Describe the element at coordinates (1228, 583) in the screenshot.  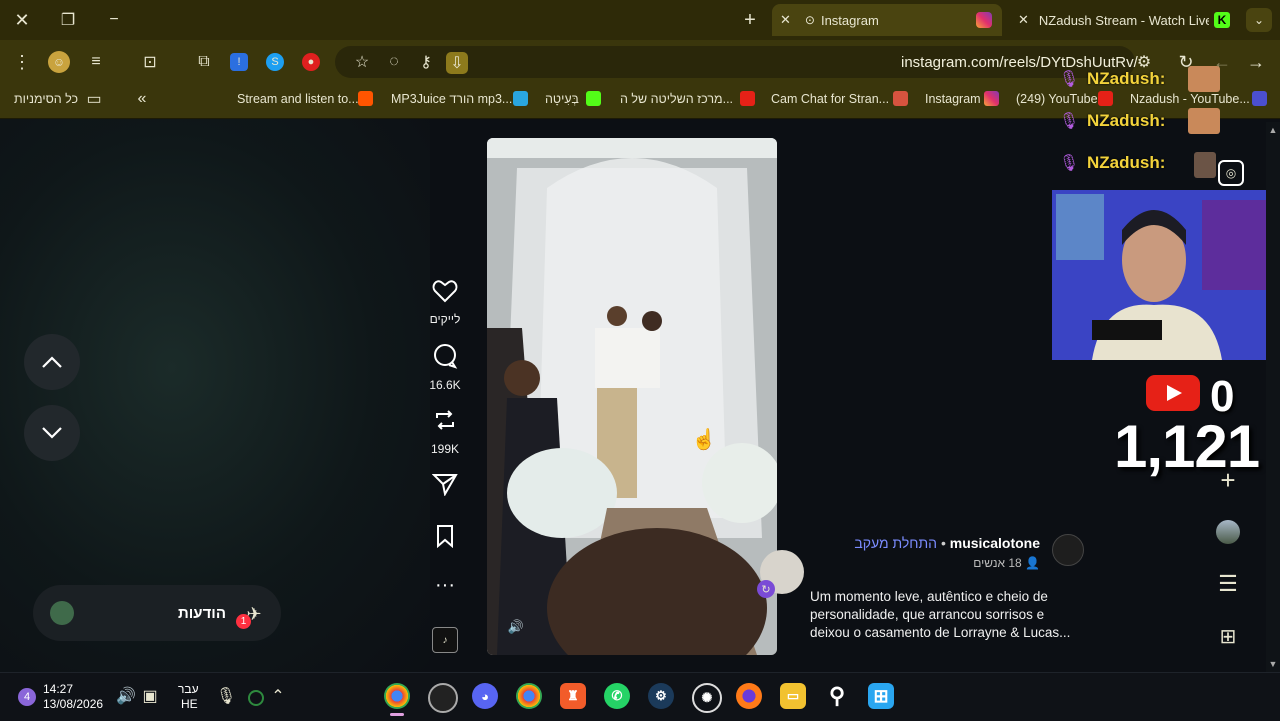
I see `hamburger-menu-icon: ☰` at that location.